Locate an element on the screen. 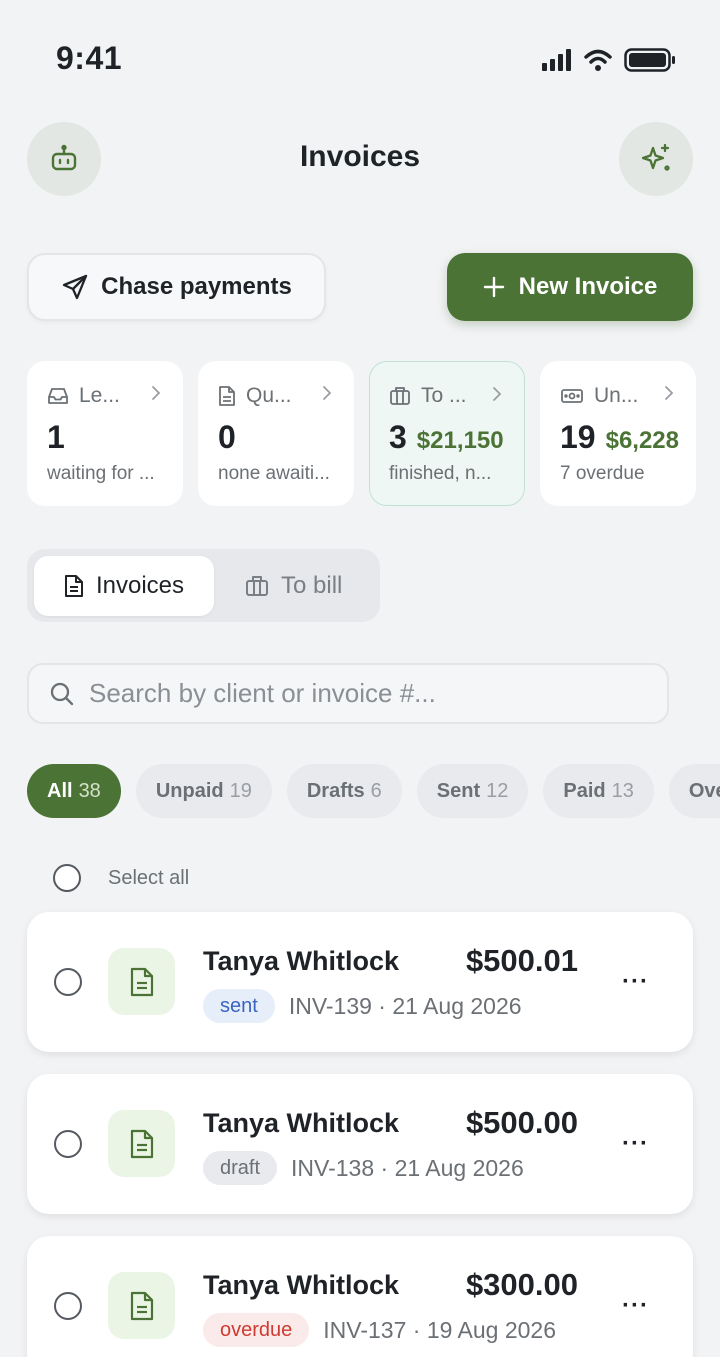 The width and height of the screenshot is (720, 1357). status-time: 9:41 is located at coordinates (89, 58).